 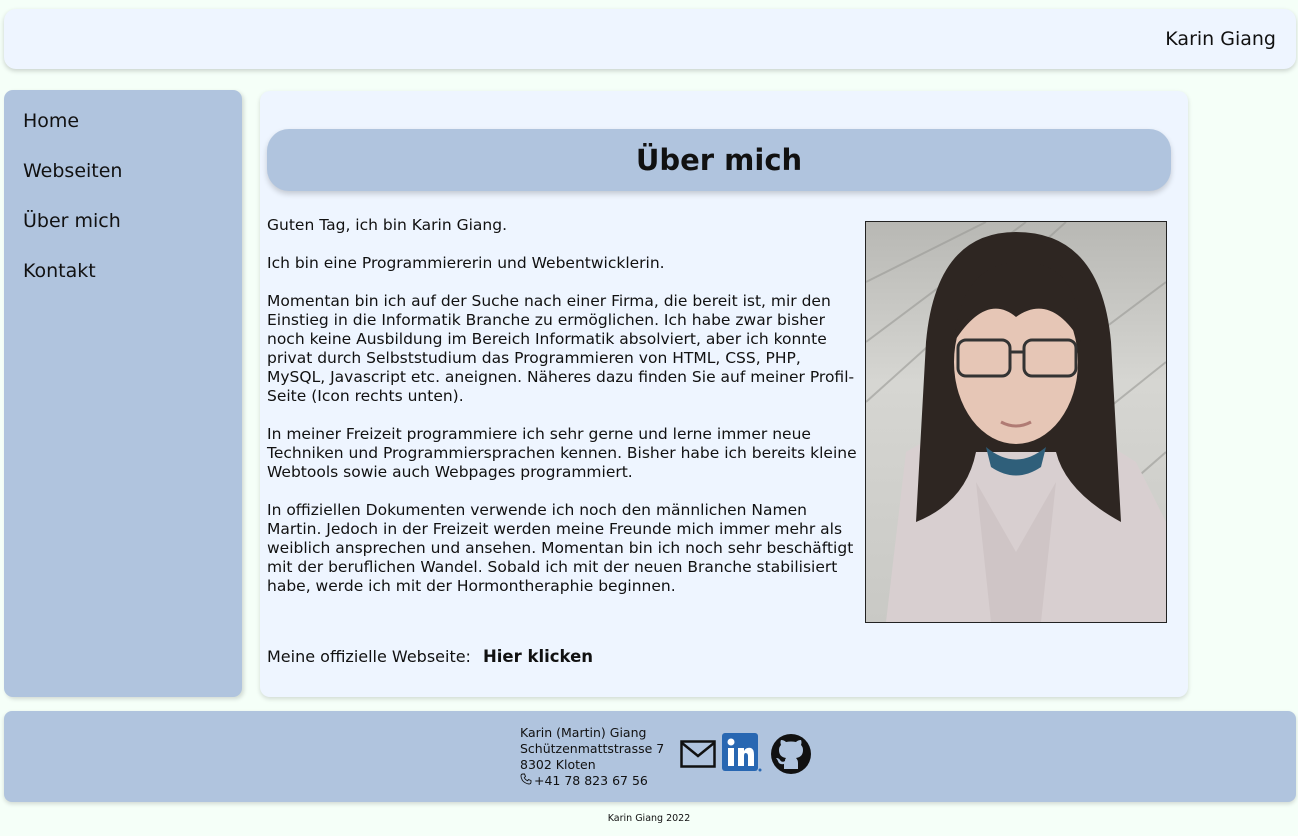 I want to click on page-title: Über mich, so click(x=719, y=160).